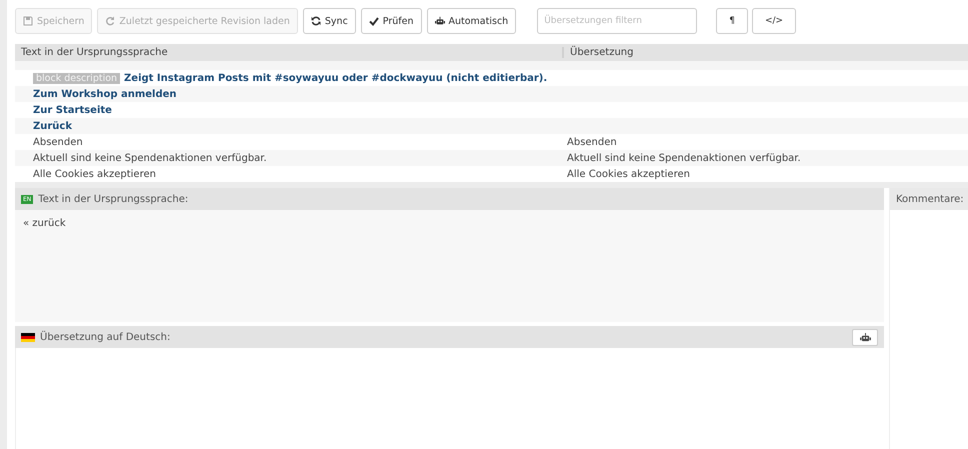 The width and height of the screenshot is (968, 449). What do you see at coordinates (471, 21) in the screenshot?
I see `toolbar-button: Automatisch` at bounding box center [471, 21].